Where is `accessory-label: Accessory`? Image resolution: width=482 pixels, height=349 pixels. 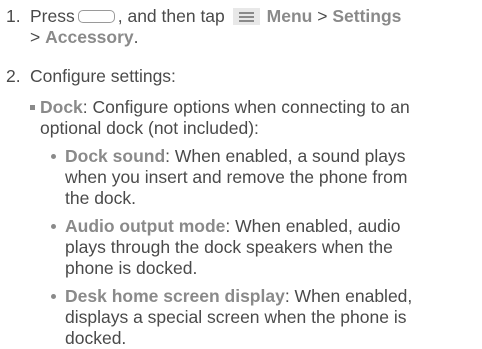
accessory-label: Accessory is located at coordinates (89, 37).